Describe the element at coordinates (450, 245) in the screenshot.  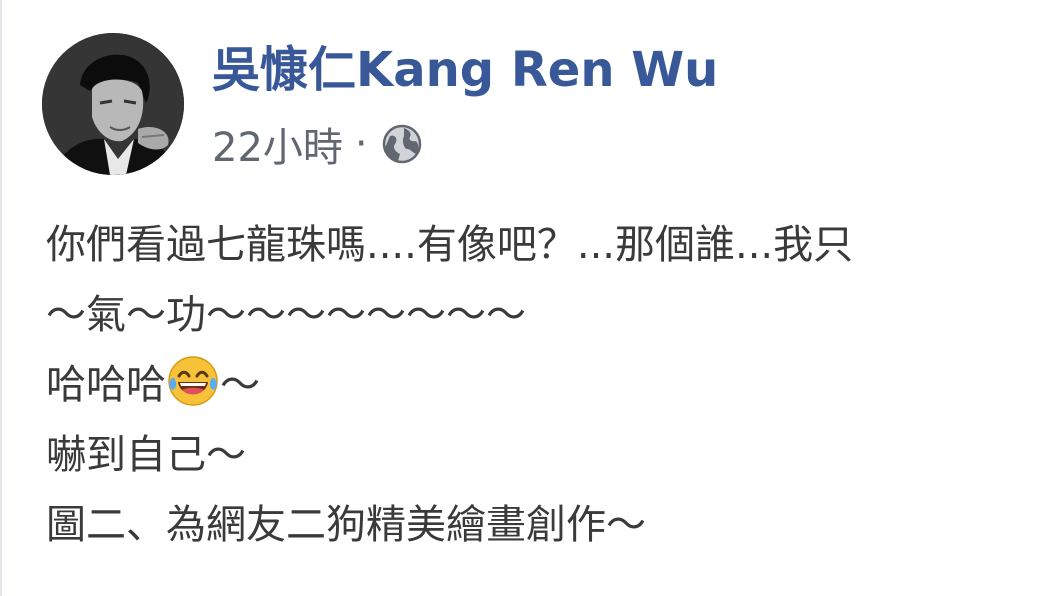
I see `post-line-1: 你們看過七龍珠嗎....有像吧？...那個誰...我只` at that location.